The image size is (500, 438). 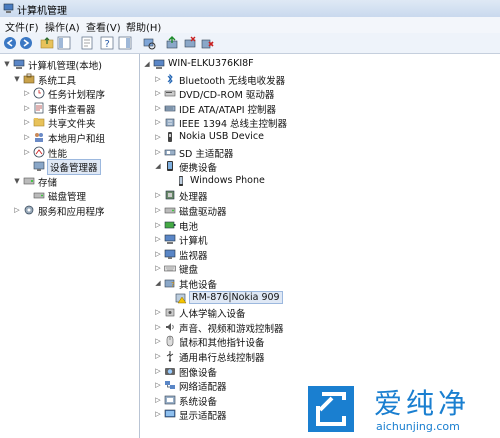 I want to click on device-tree-row: ▷ 键盘, so click(x=320, y=268).